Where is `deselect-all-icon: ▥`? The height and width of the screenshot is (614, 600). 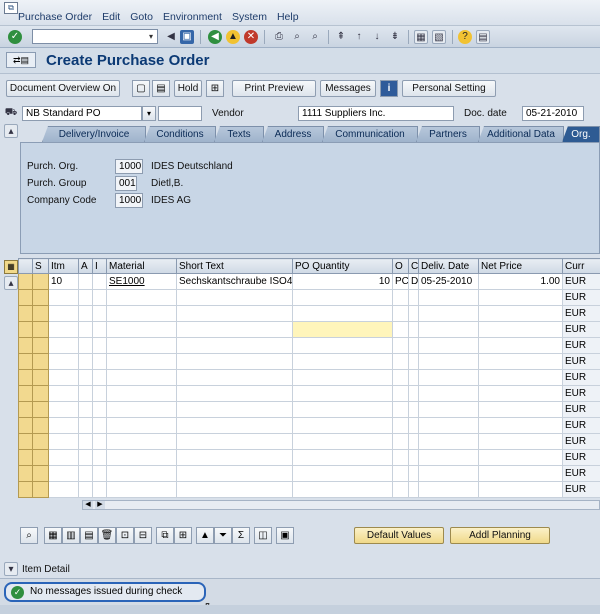 deselect-all-icon: ▥ is located at coordinates (71, 535).